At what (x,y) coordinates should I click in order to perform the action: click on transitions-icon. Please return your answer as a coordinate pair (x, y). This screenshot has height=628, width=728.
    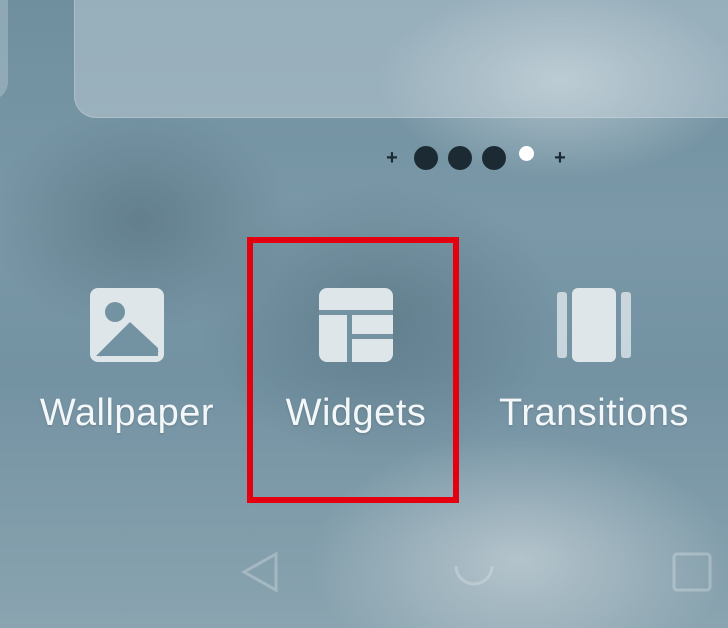
    Looking at the image, I should click on (594, 327).